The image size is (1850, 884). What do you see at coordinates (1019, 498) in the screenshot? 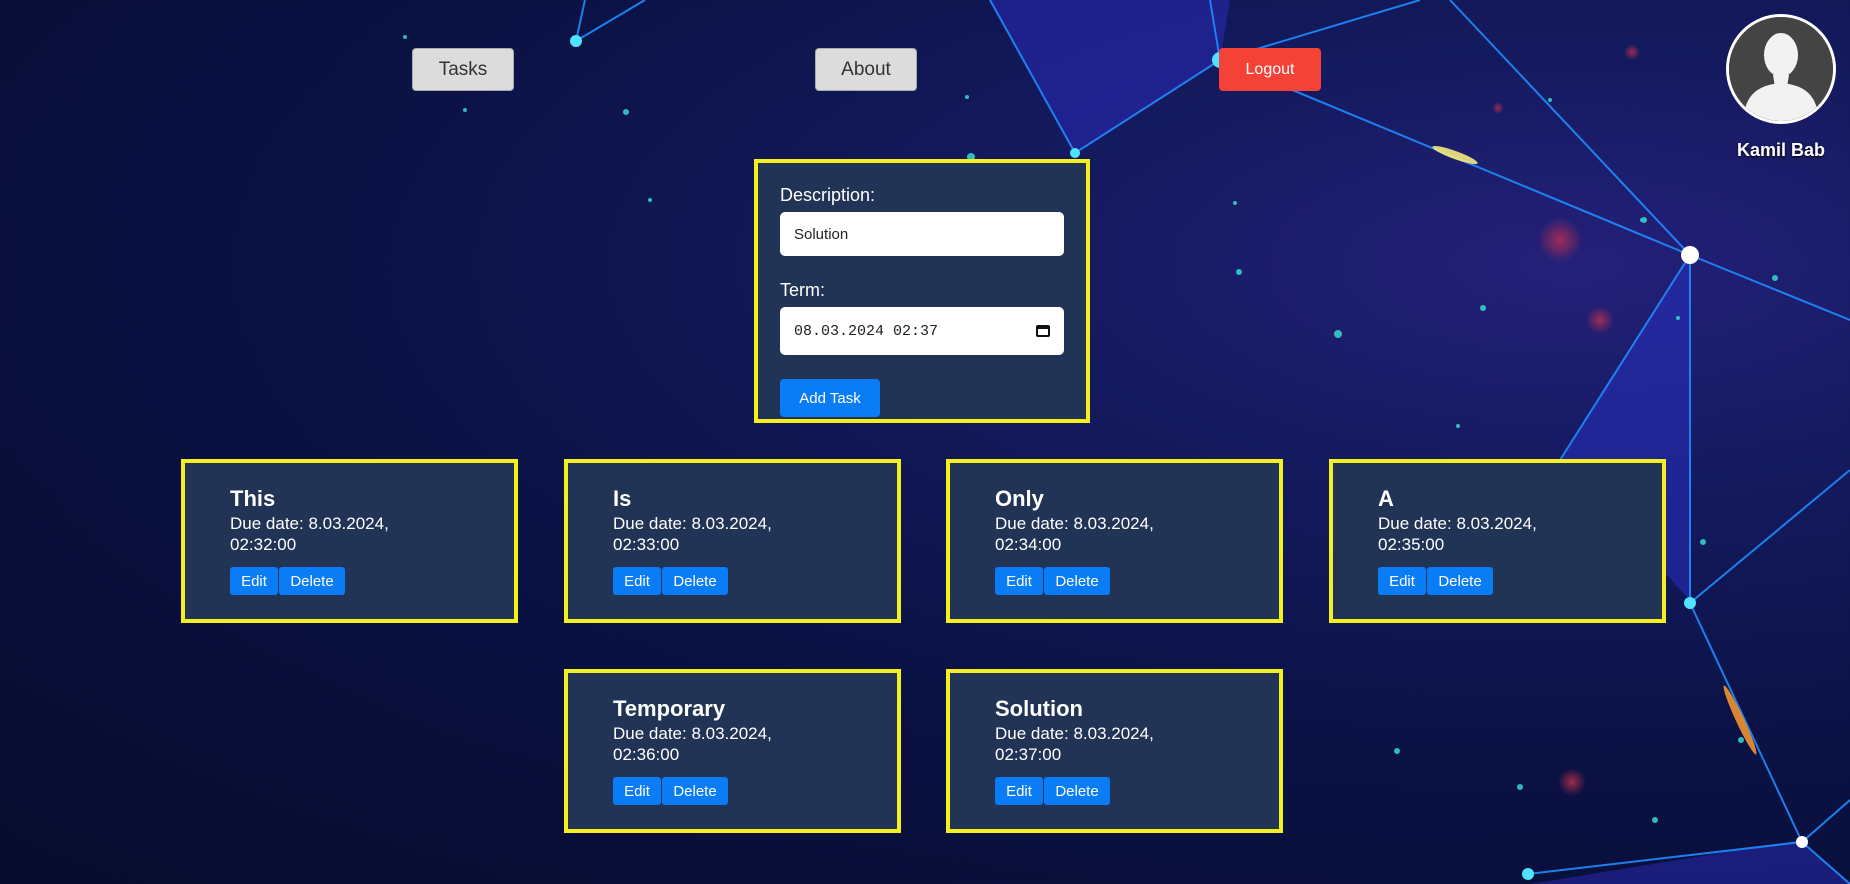
I see `task-title: Only` at bounding box center [1019, 498].